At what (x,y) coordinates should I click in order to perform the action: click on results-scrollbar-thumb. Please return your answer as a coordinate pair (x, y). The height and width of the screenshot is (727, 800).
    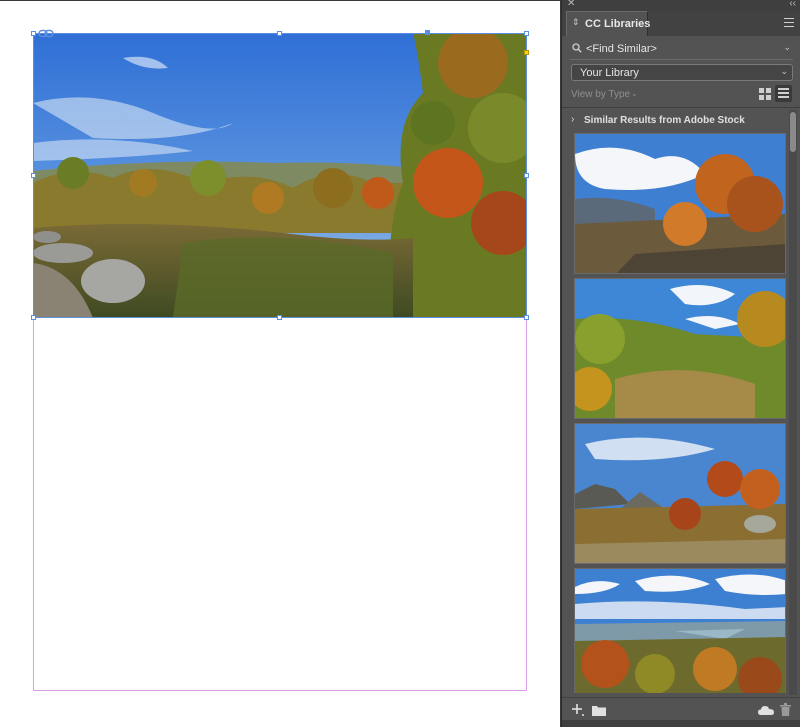
    Looking at the image, I should click on (793, 132).